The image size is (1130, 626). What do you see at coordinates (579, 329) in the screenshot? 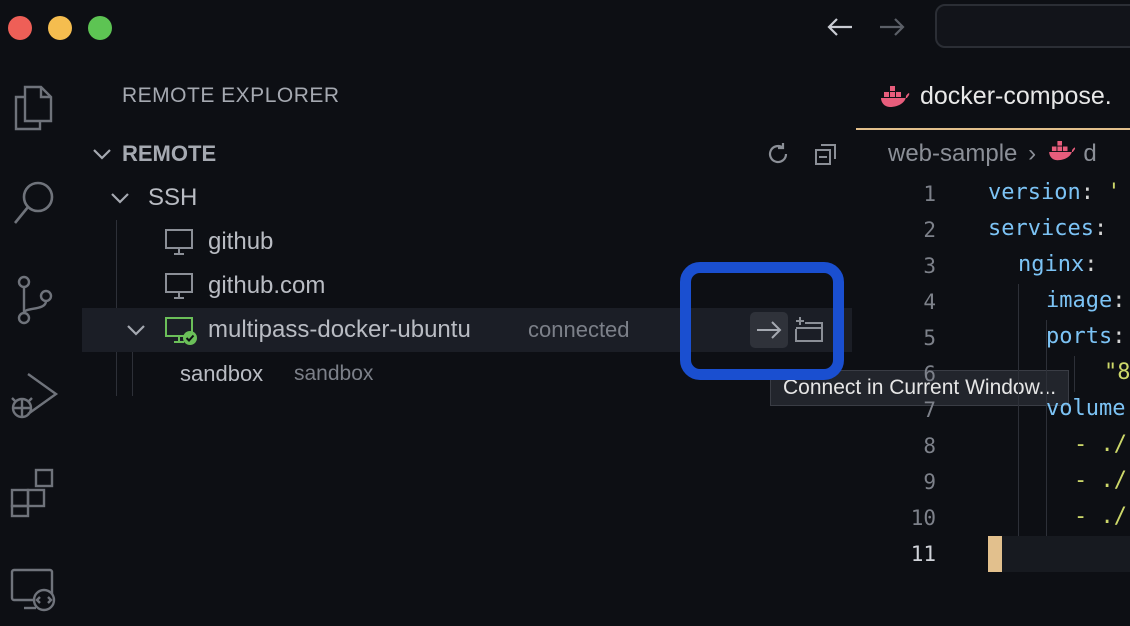
I see `host-status: connected` at bounding box center [579, 329].